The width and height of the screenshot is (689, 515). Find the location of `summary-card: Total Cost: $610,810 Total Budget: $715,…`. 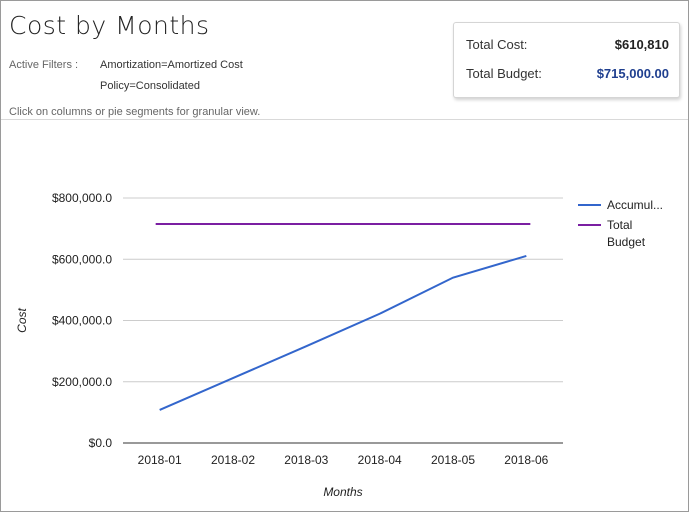

summary-card: Total Cost: $610,810 Total Budget: $715,… is located at coordinates (566, 60).